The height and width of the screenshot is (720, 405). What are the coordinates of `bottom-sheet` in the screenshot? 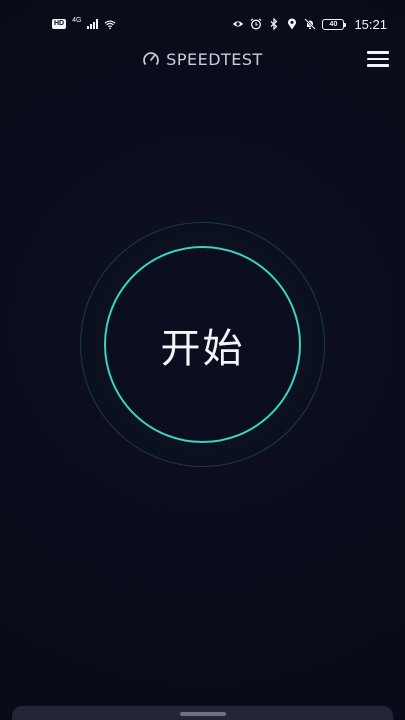 It's located at (202, 713).